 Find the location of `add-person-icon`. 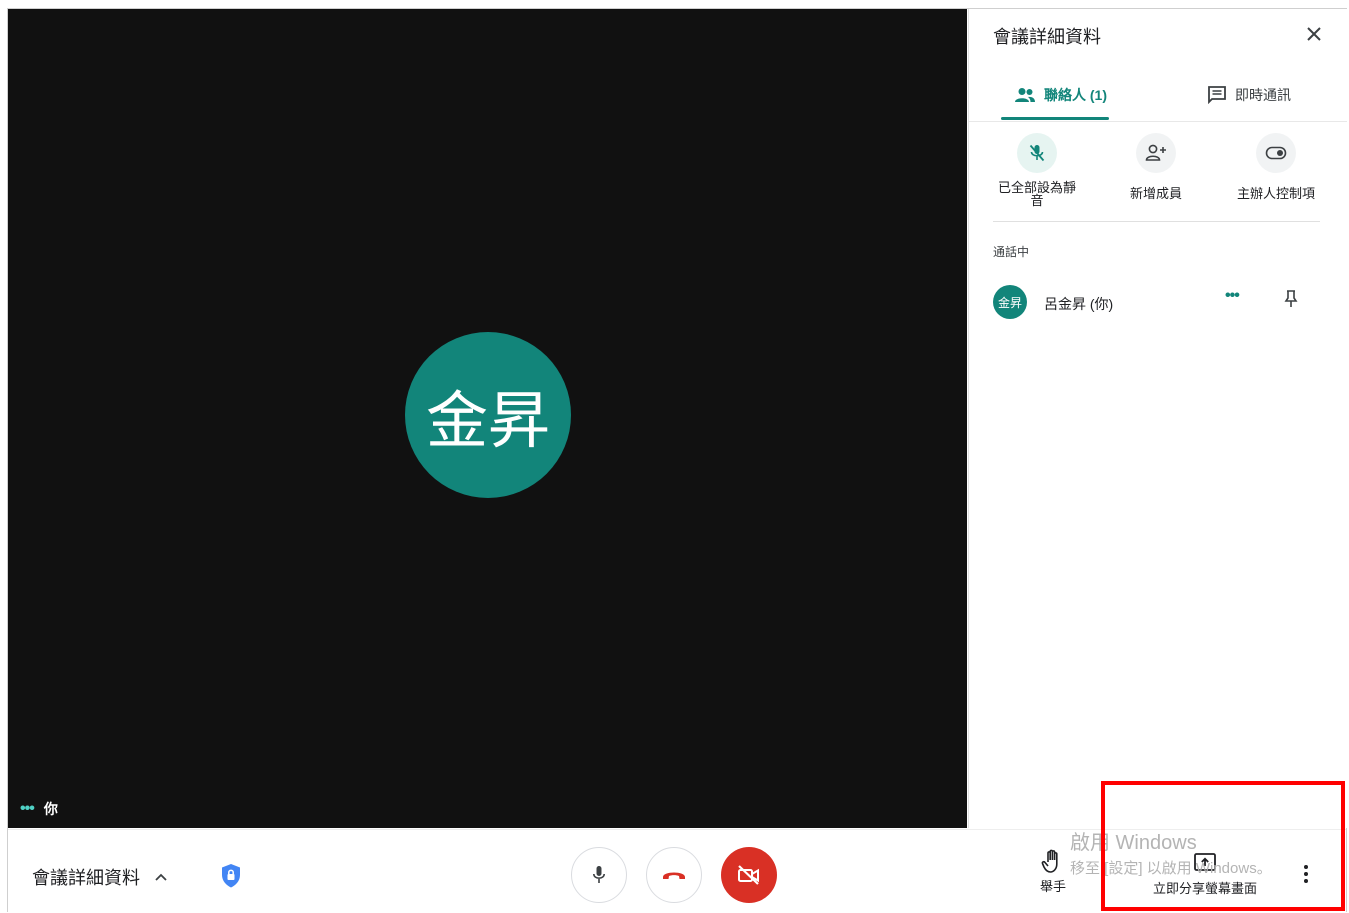

add-person-icon is located at coordinates (1155, 152).